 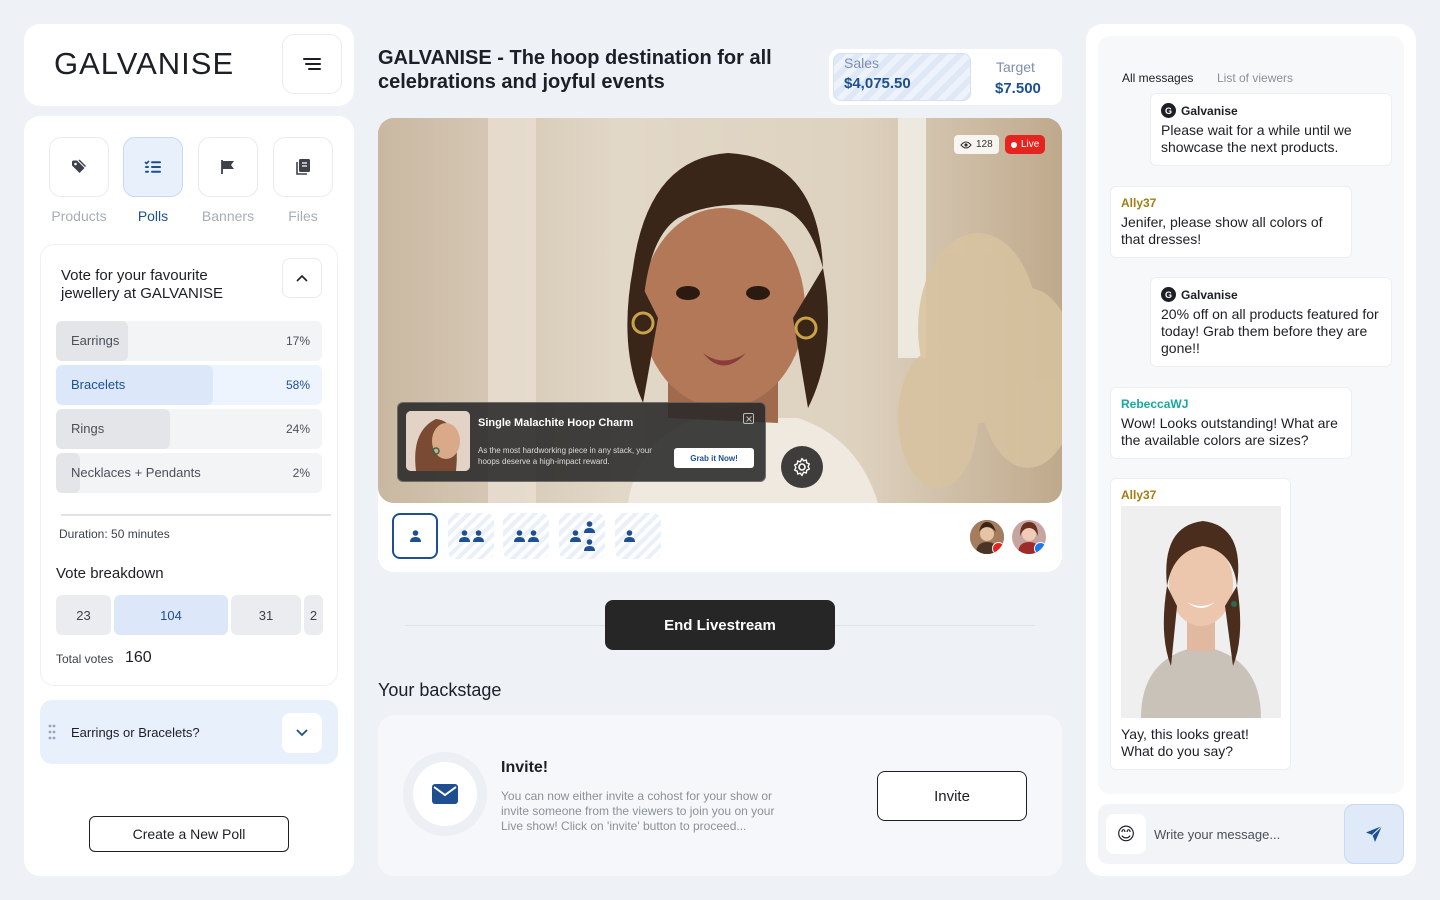 I want to click on tab-polls: Polls, so click(x=153, y=180).